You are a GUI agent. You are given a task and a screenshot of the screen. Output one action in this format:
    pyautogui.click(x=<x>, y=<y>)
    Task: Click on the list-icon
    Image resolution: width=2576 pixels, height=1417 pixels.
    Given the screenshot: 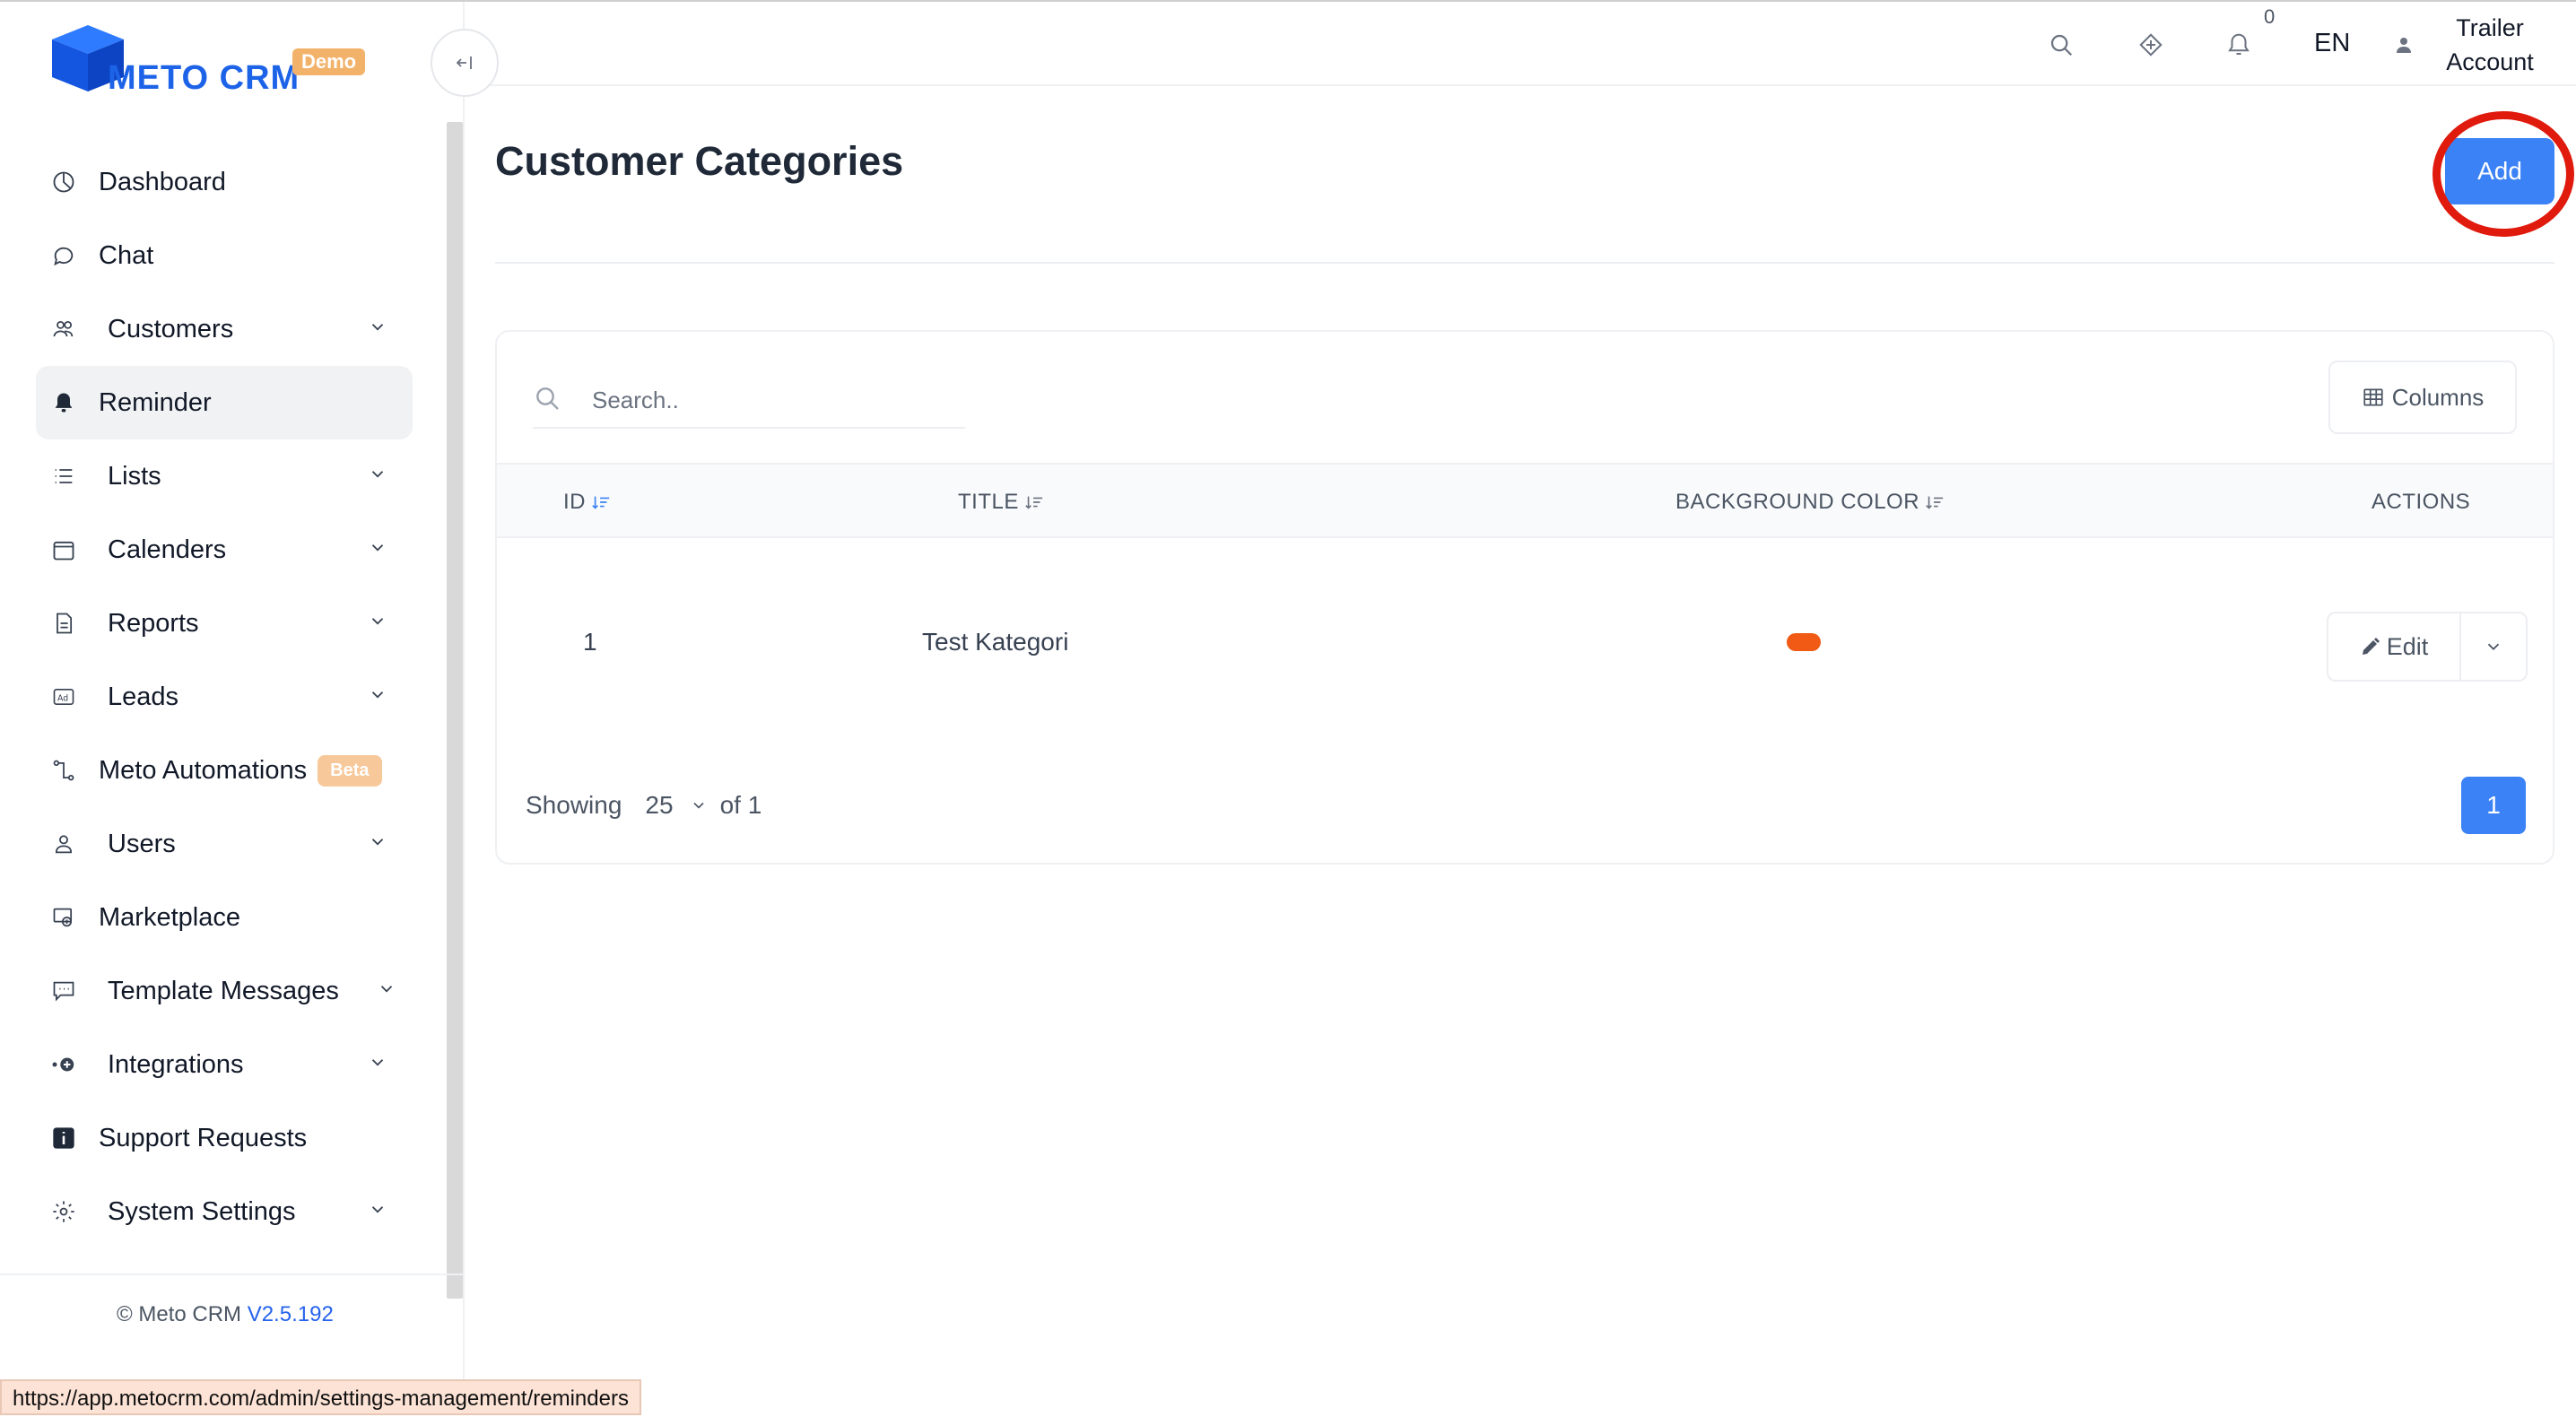 What is the action you would take?
    pyautogui.click(x=63, y=476)
    